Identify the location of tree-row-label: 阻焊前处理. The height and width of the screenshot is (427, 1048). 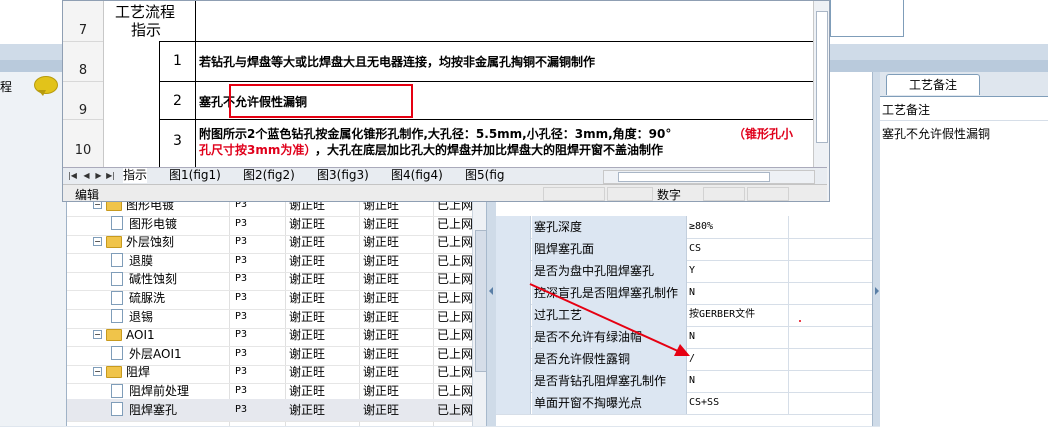
(159, 391).